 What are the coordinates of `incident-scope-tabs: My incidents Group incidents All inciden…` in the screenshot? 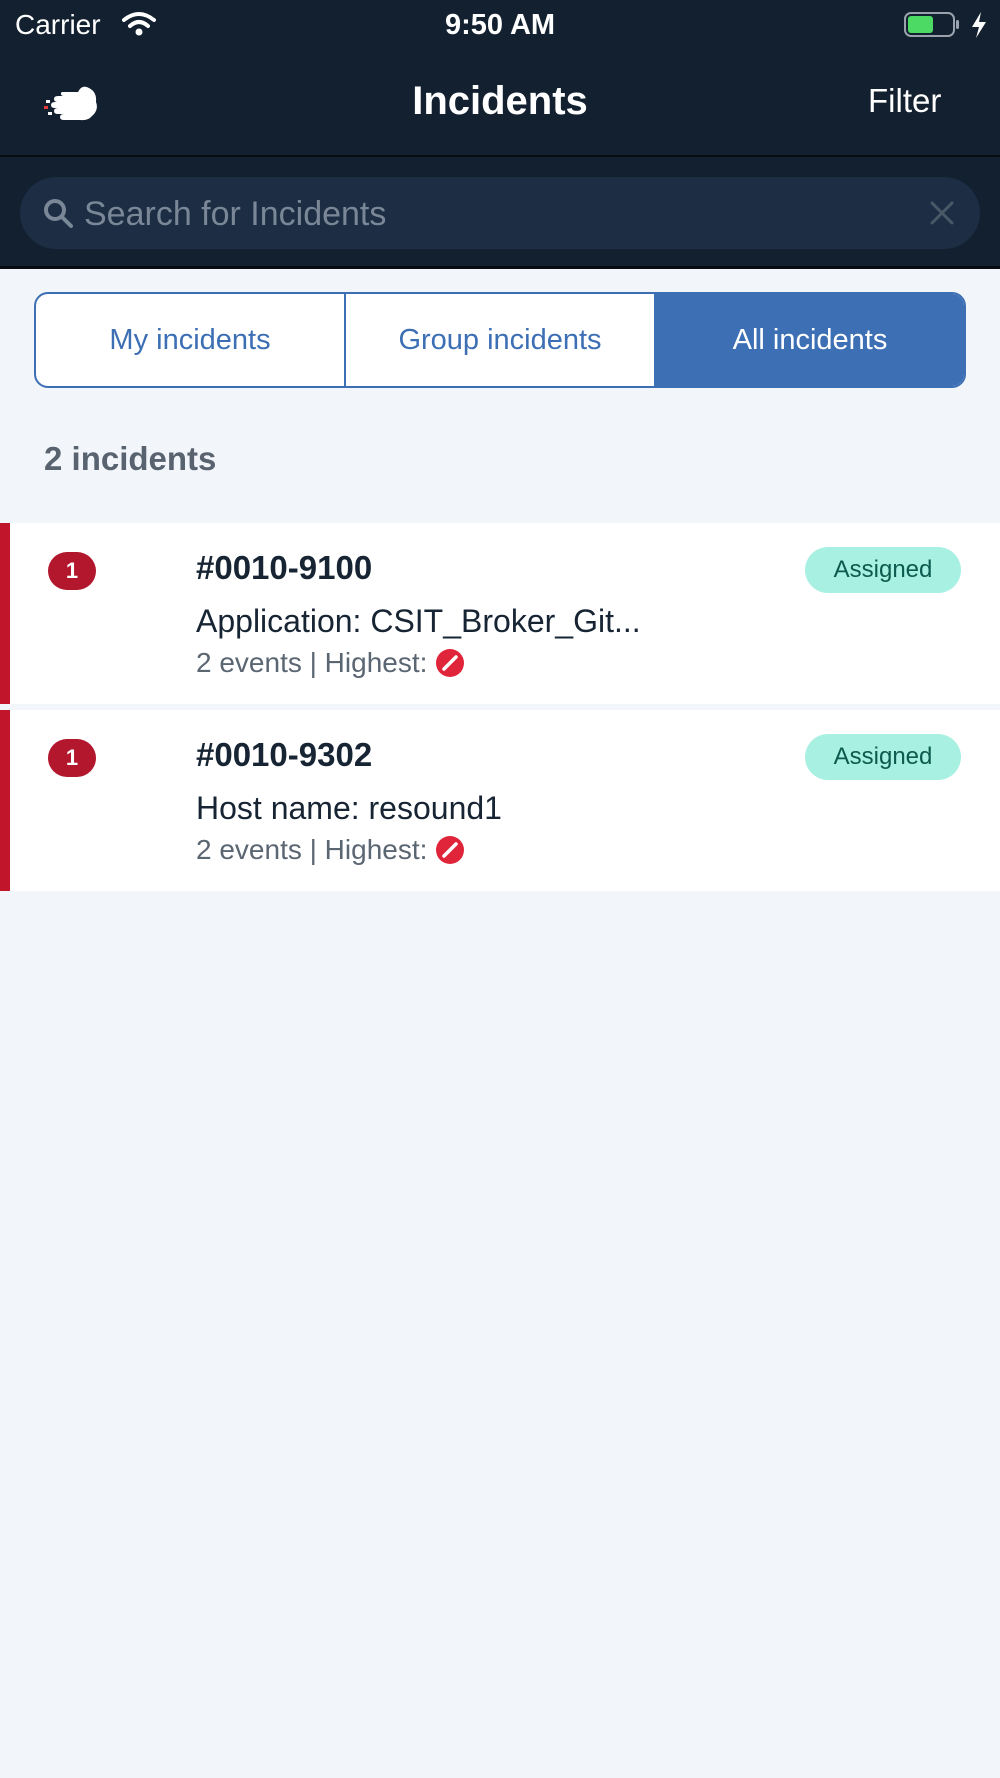 It's located at (500, 340).